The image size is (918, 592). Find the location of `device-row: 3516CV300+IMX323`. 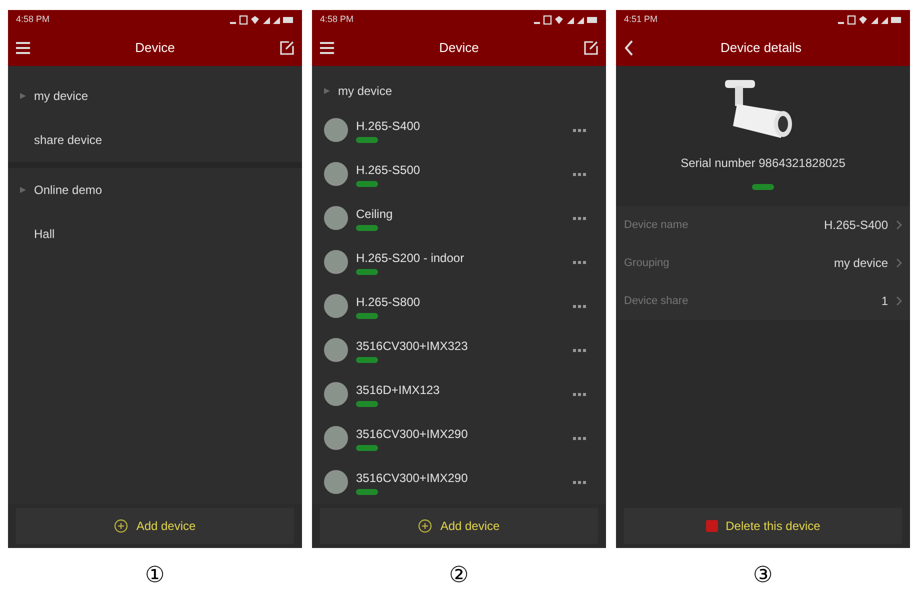

device-row: 3516CV300+IMX323 is located at coordinates (459, 350).